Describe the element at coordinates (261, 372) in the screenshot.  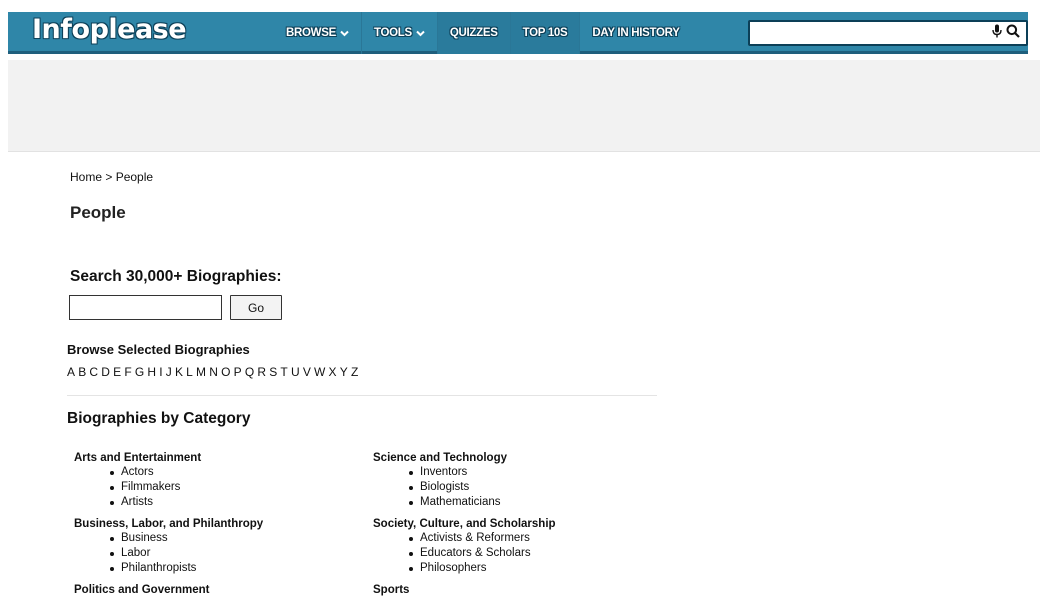
I see `letter-link-r: R` at that location.